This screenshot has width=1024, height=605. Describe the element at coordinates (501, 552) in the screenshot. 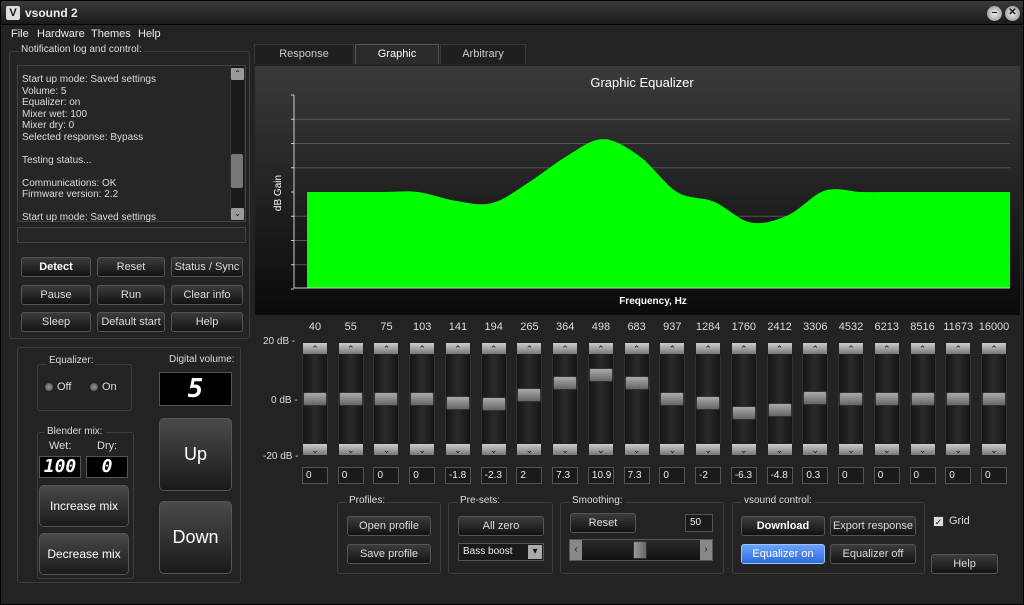

I see `presets-select: Bass boost ▾` at that location.